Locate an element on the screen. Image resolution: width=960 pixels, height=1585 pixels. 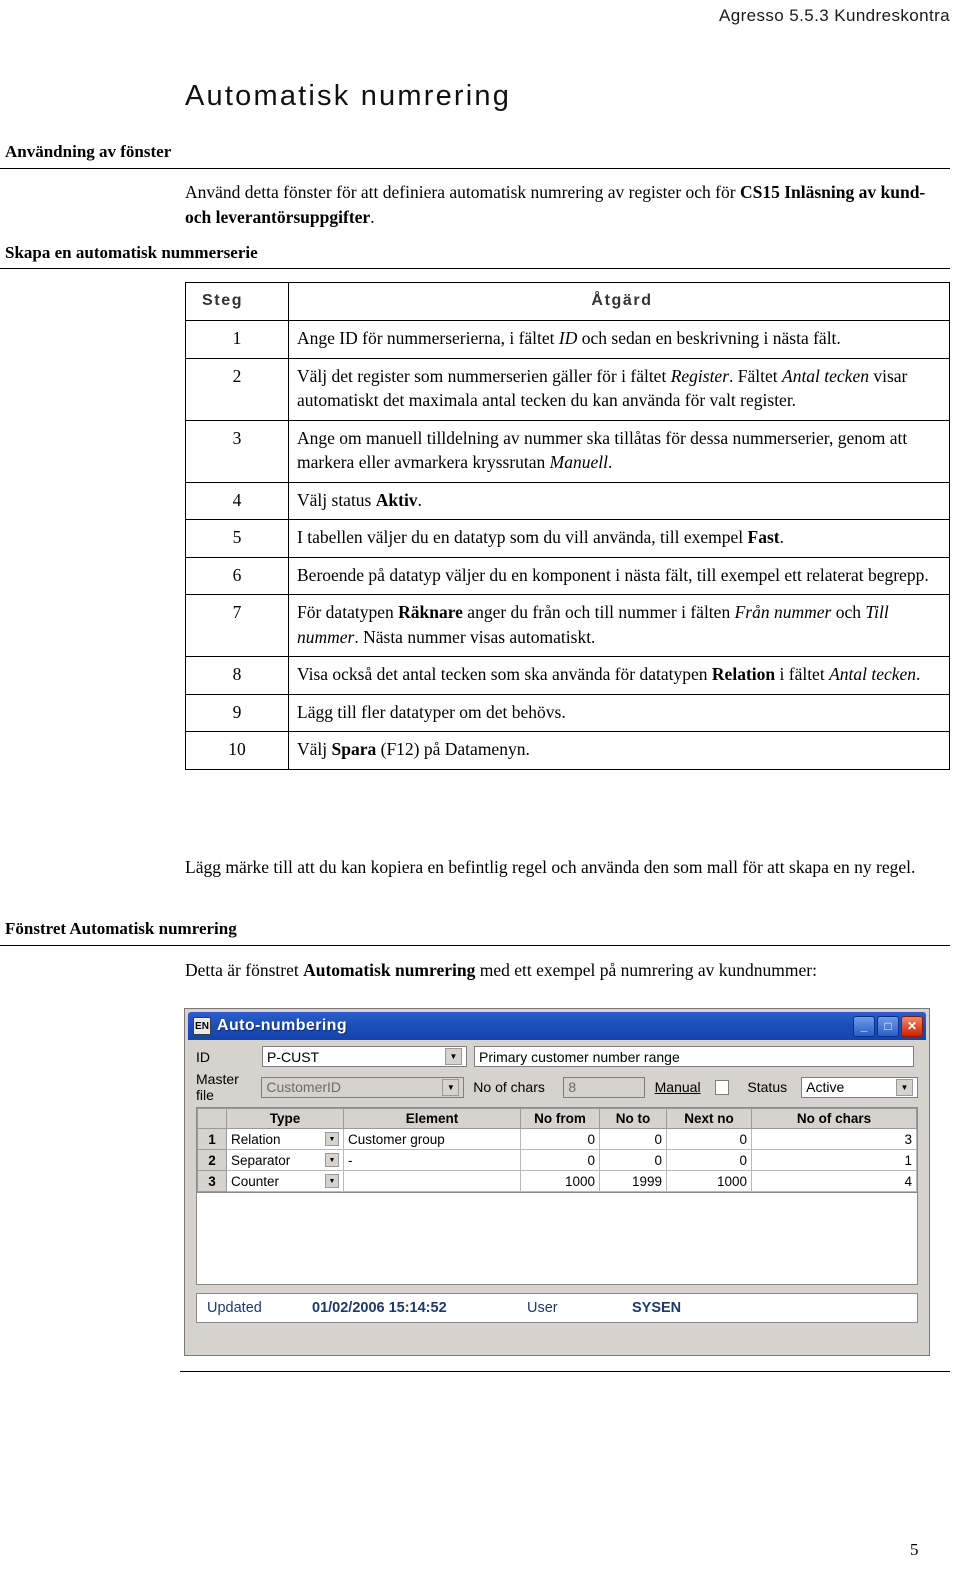
step-action: Välj Spara (F12) på Datamenyn. is located at coordinates (619, 750).